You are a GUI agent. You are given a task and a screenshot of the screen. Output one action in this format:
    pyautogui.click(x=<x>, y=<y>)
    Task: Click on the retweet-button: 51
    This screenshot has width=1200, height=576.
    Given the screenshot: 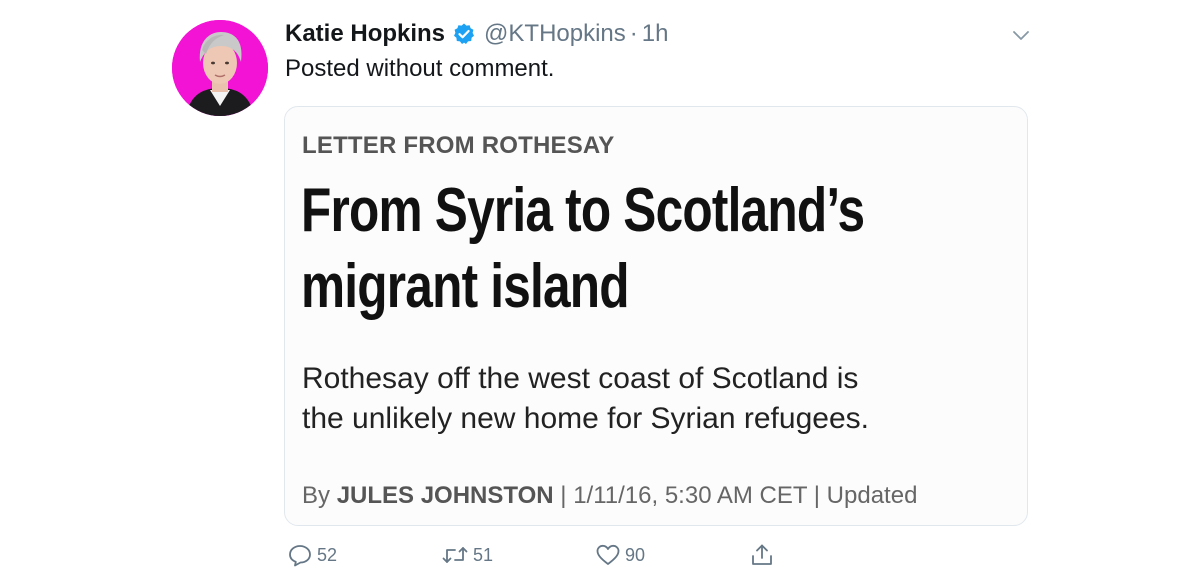 What is the action you would take?
    pyautogui.click(x=467, y=555)
    